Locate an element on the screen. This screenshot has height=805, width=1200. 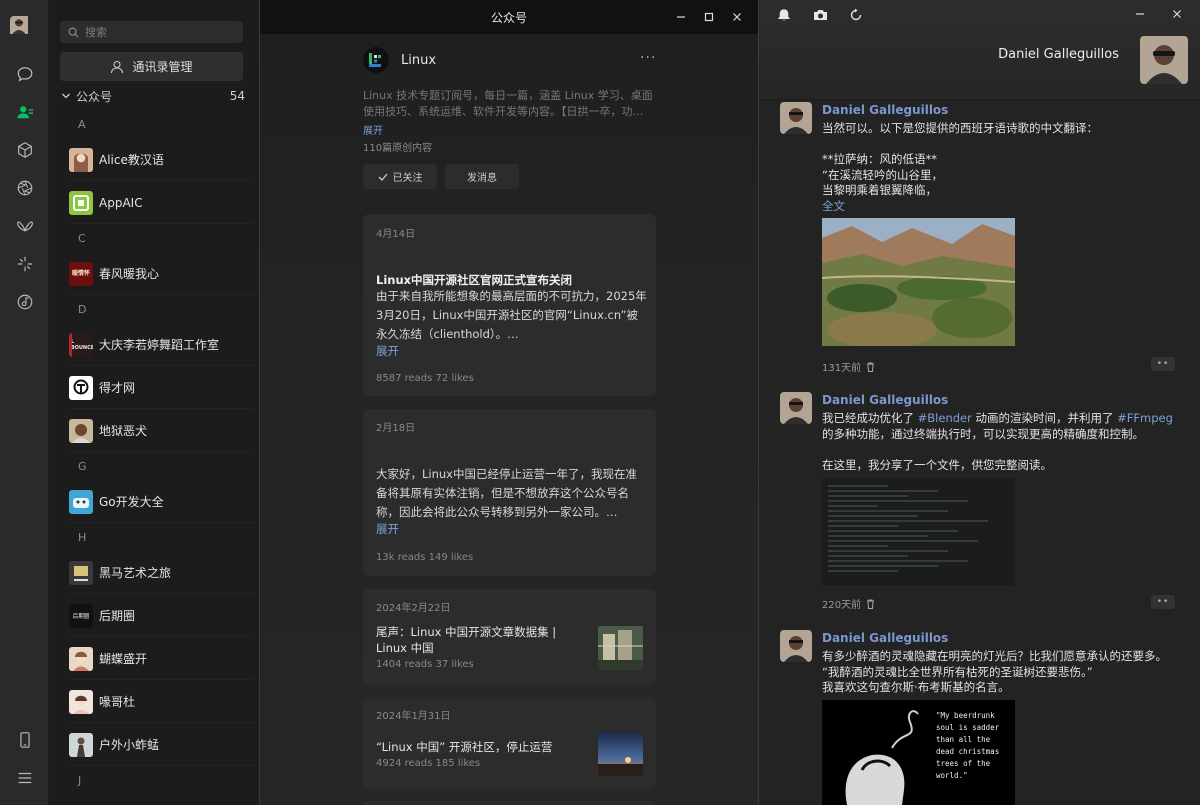
more-options-icon: ··· is located at coordinates (648, 58).